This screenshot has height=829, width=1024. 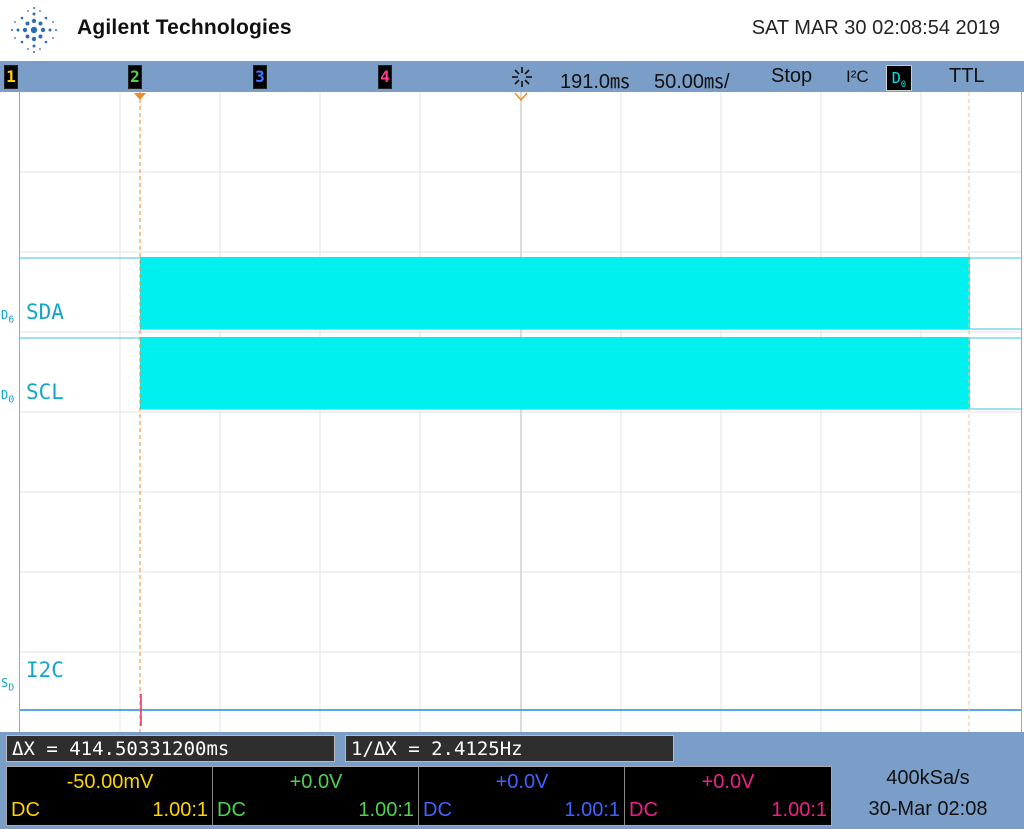 What do you see at coordinates (595, 79) in the screenshot?
I see `time-delay: 191.0㎳` at bounding box center [595, 79].